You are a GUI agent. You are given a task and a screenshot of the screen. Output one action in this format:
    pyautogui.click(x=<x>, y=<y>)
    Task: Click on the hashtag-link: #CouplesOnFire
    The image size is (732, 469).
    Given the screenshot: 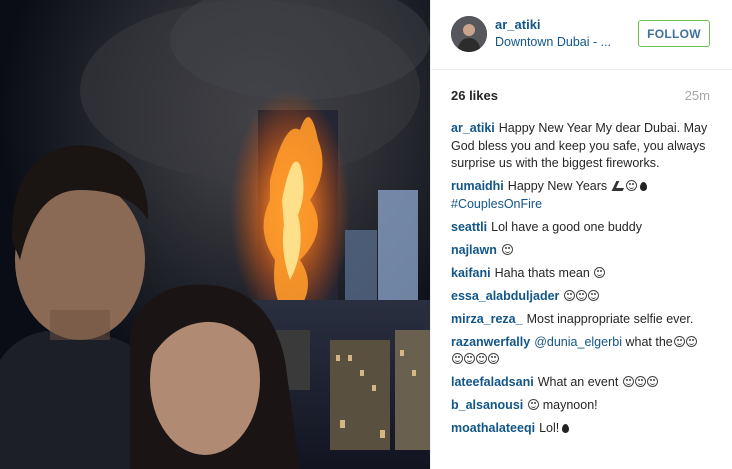 What is the action you would take?
    pyautogui.click(x=496, y=204)
    